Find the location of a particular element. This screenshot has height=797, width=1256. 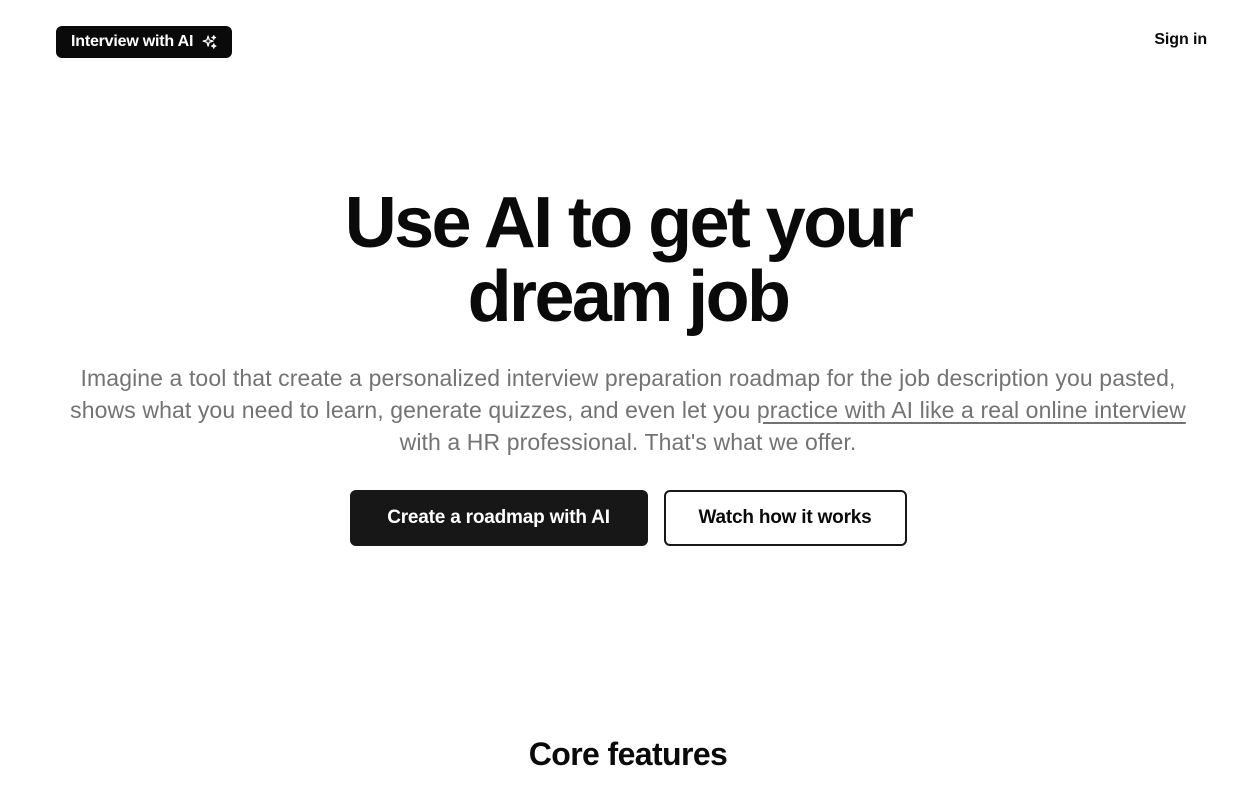

logo-badge: Interview with AI is located at coordinates (144, 42).